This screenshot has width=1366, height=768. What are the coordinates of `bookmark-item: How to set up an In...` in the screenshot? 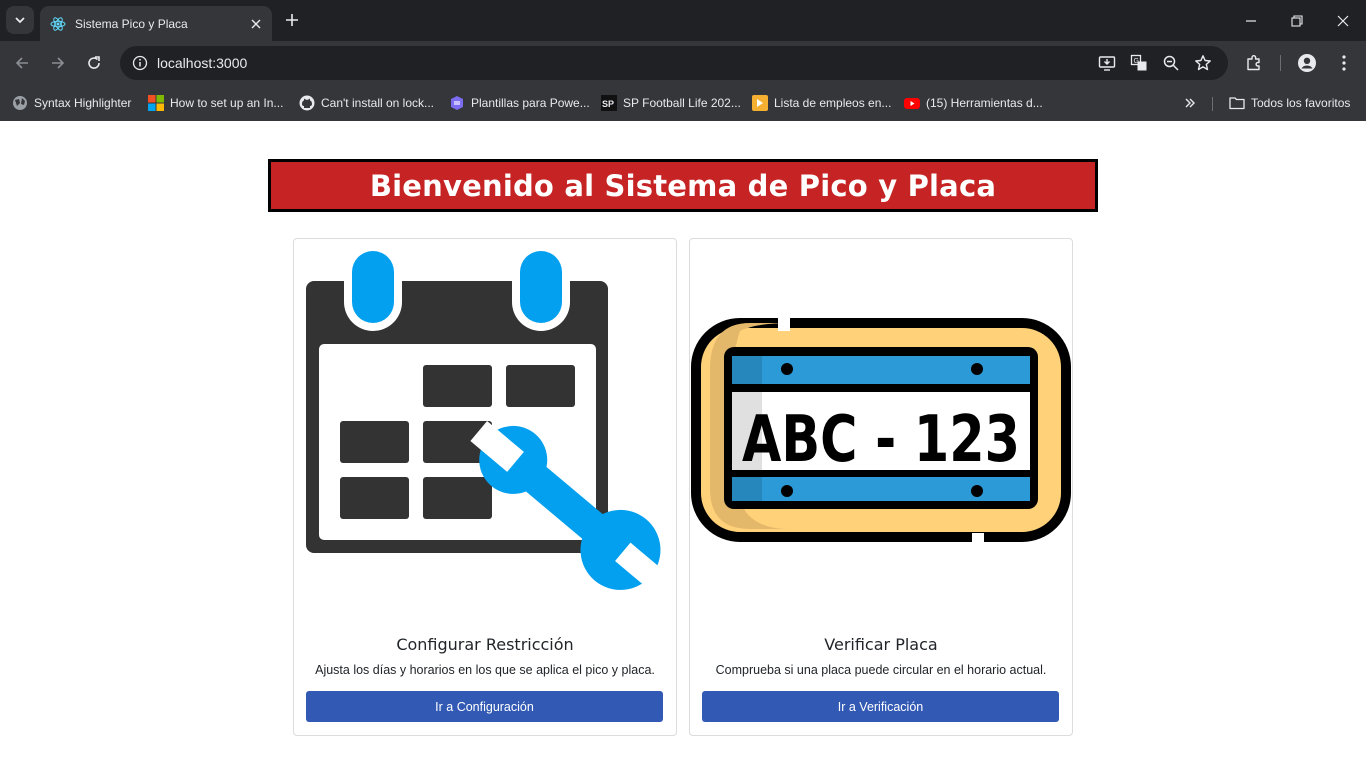 It's located at (215, 103).